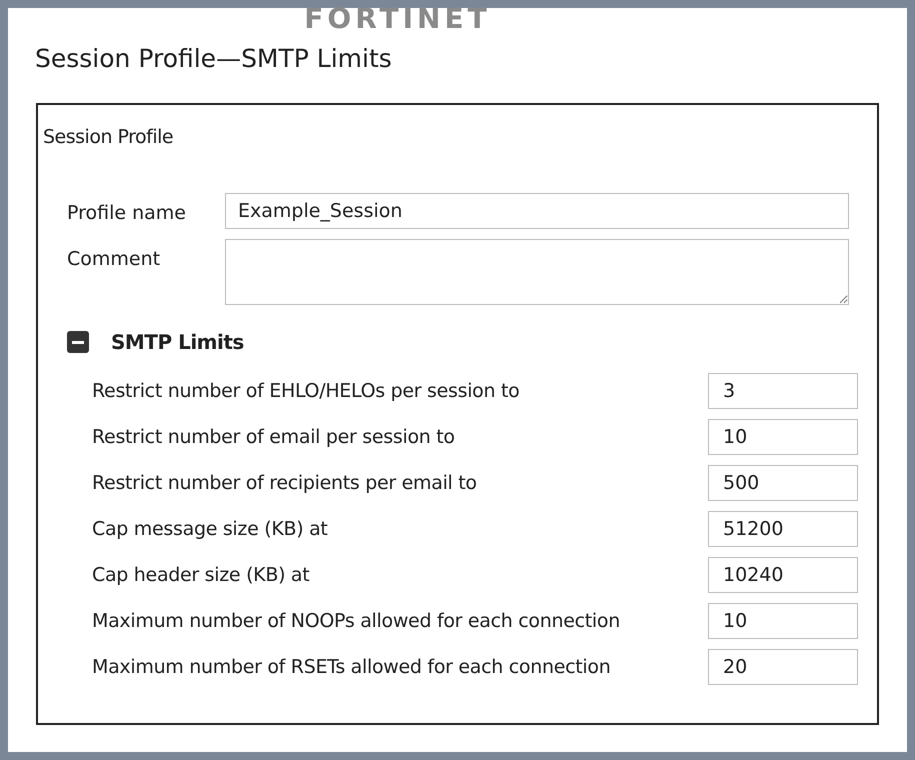  What do you see at coordinates (273, 437) in the screenshot?
I see `limit-label: Restrict number of email per session to` at bounding box center [273, 437].